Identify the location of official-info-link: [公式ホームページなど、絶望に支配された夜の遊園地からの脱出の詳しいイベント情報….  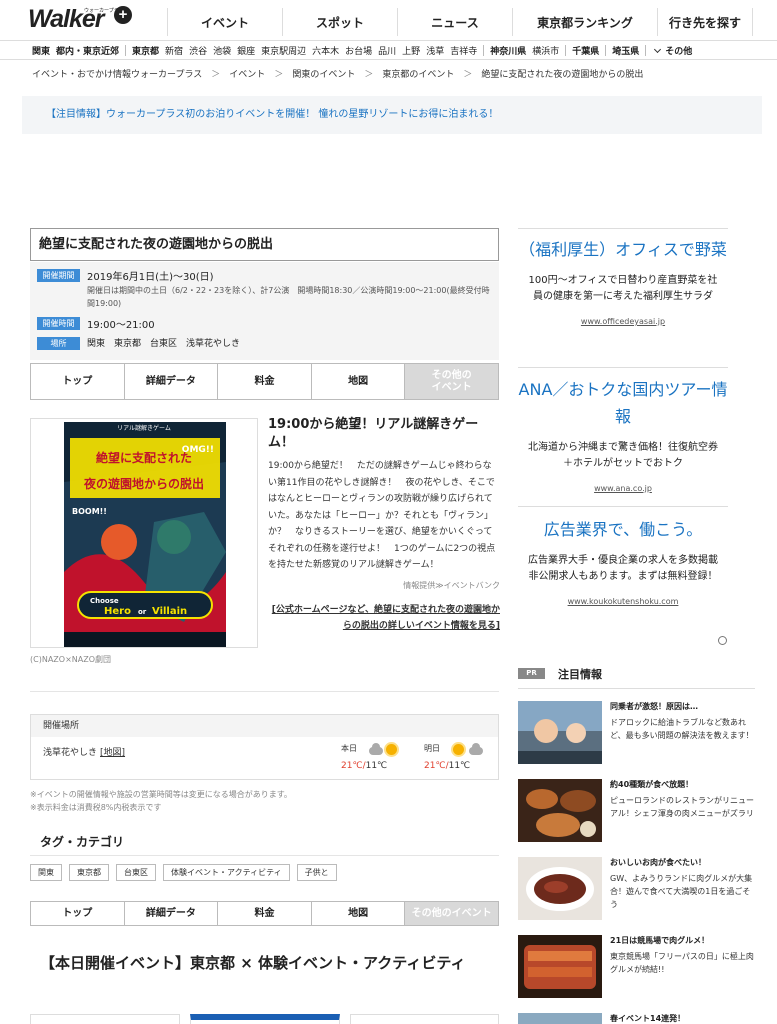
(384, 618).